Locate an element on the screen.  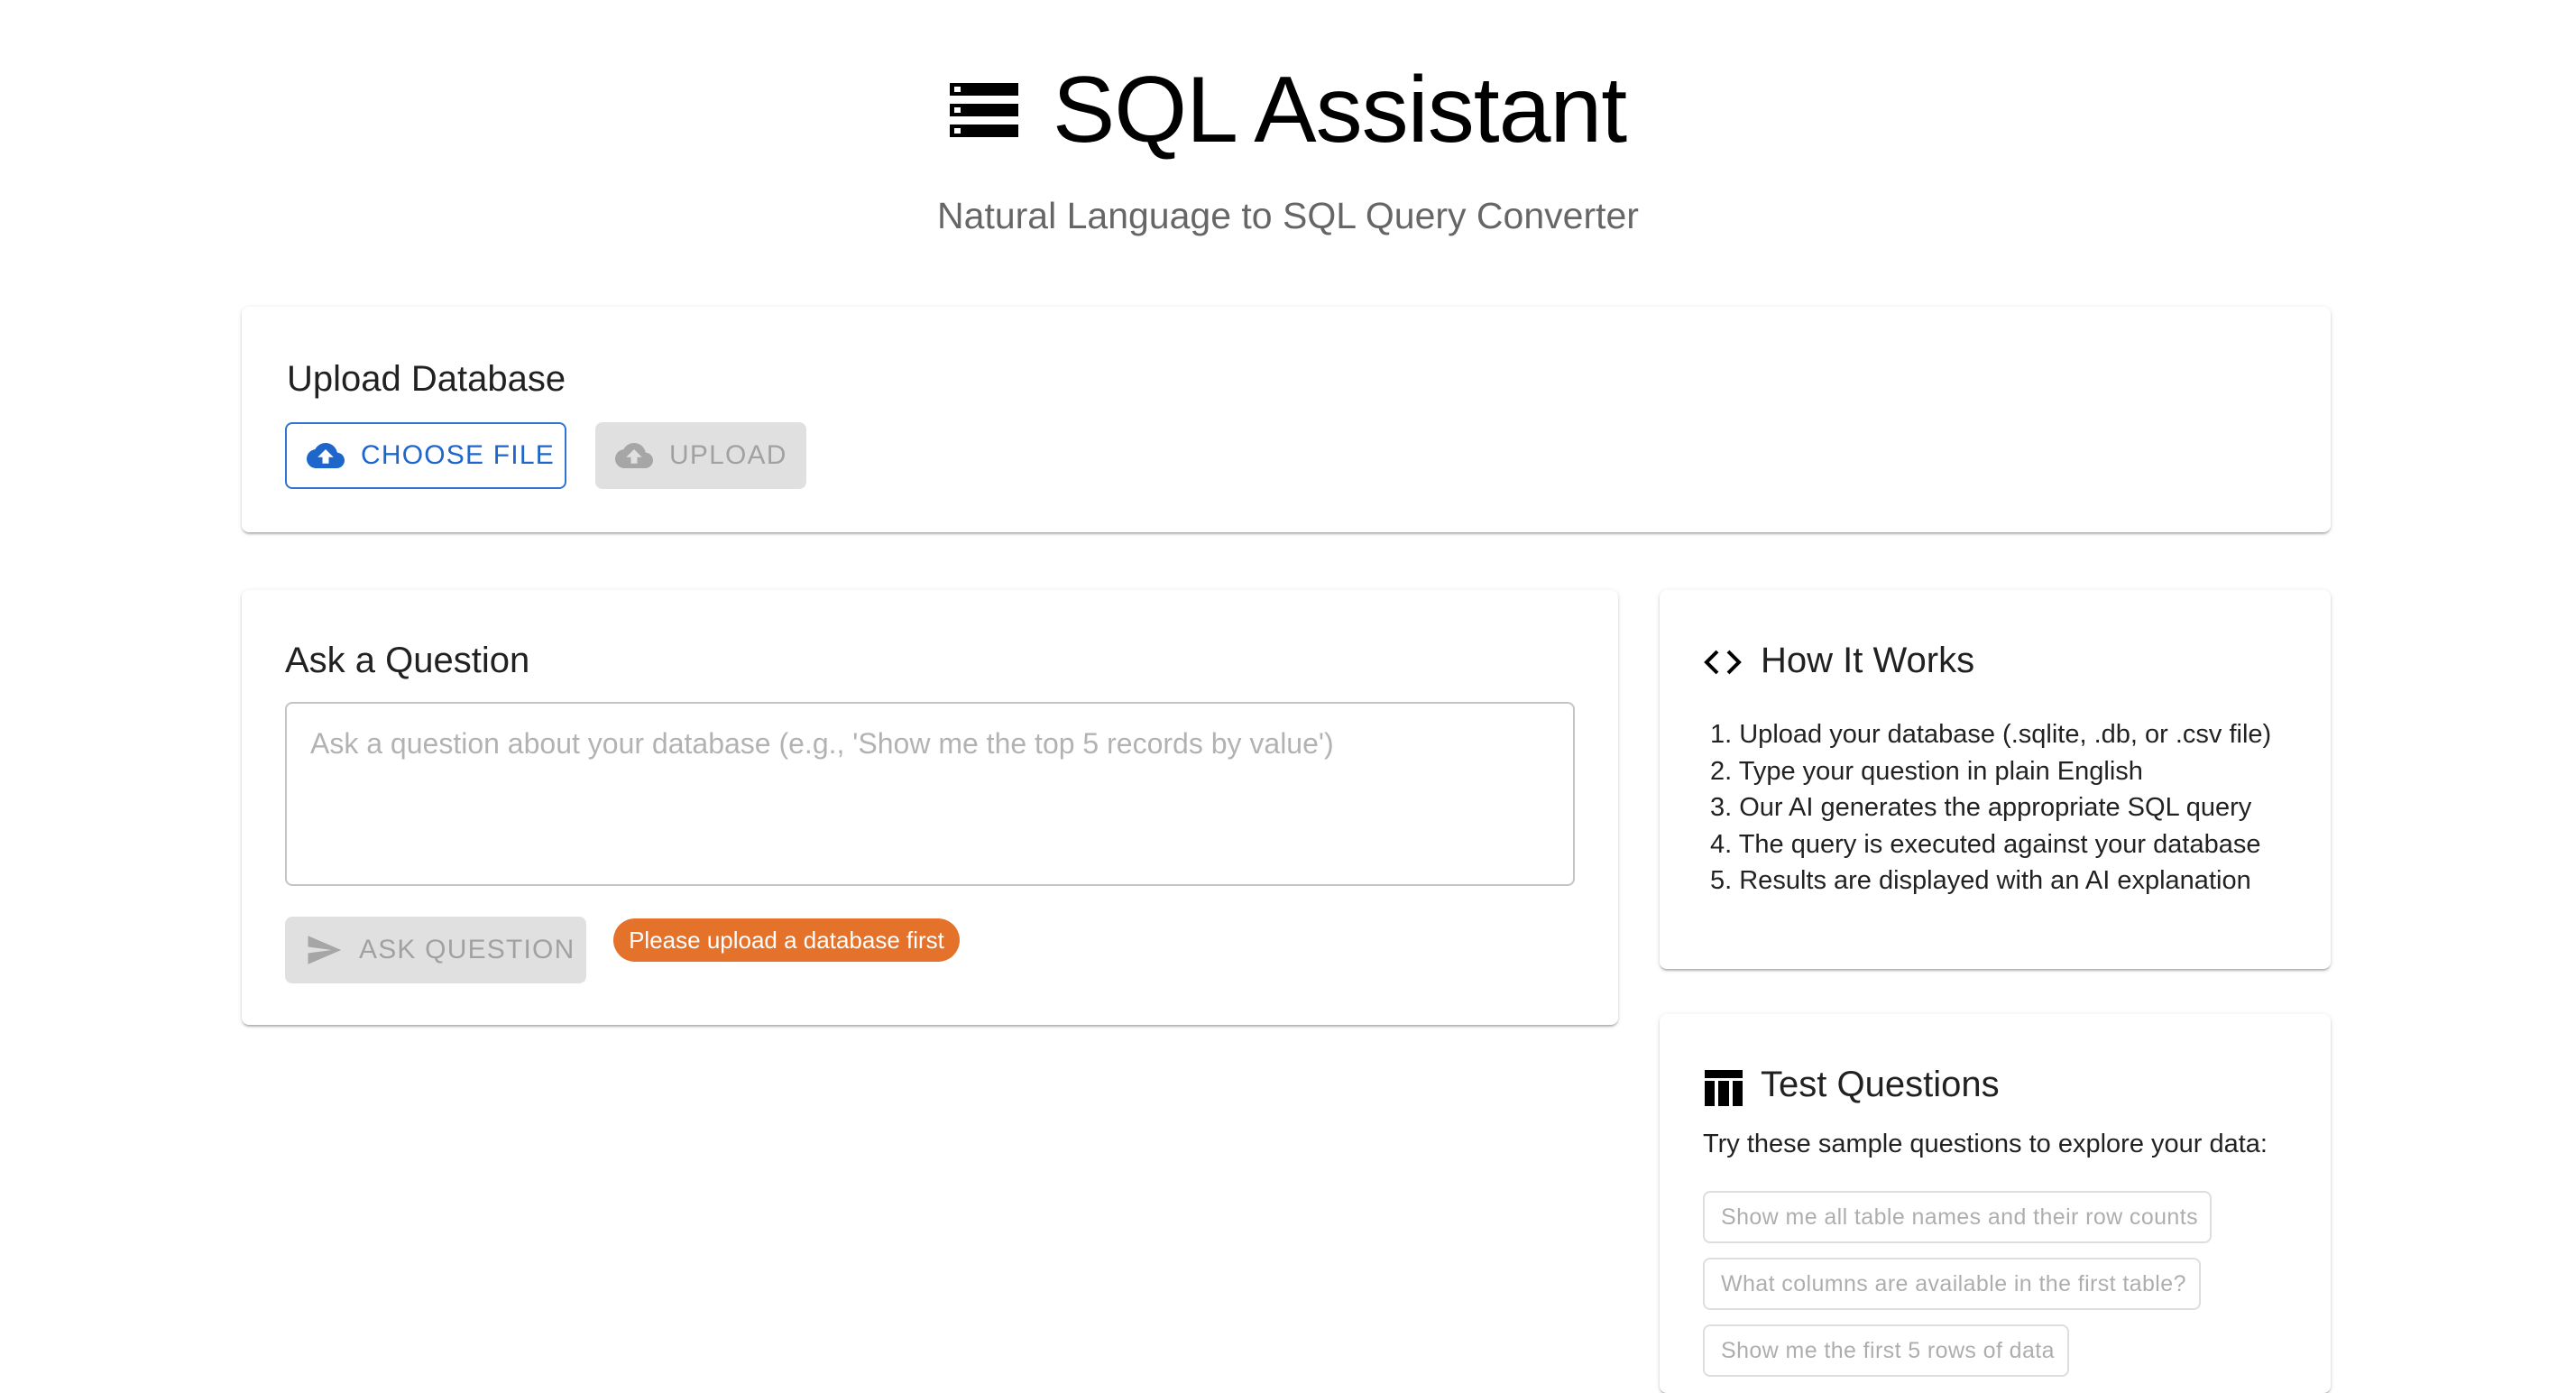
how-it-works-title: How It Works is located at coordinates (1868, 660).